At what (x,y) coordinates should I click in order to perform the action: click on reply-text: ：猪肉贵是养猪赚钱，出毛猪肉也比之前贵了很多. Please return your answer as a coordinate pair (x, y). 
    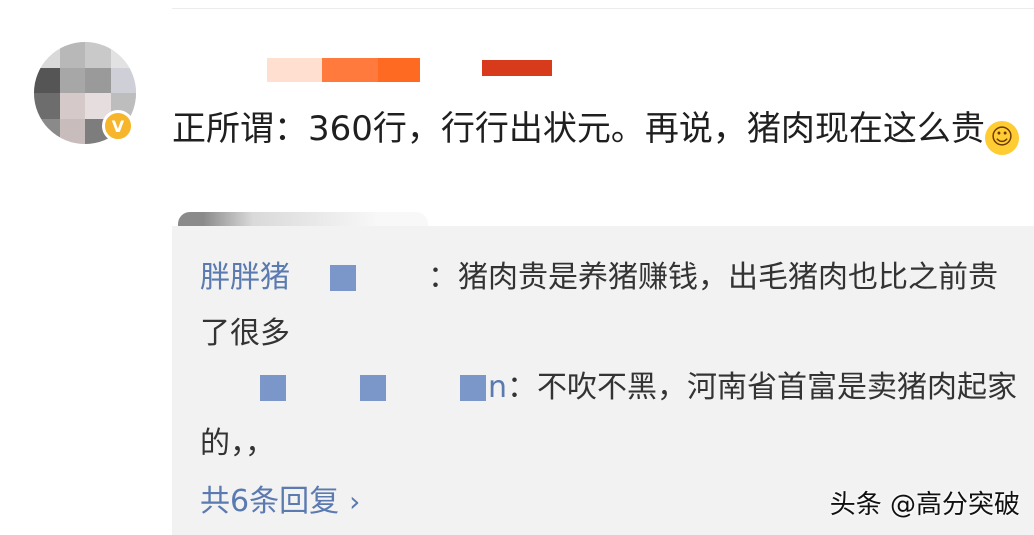
    Looking at the image, I should click on (599, 305).